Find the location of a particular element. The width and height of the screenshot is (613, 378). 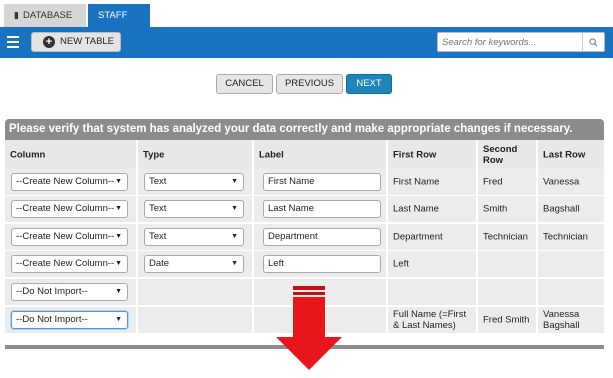

first-row-value: First Name is located at coordinates (416, 182).